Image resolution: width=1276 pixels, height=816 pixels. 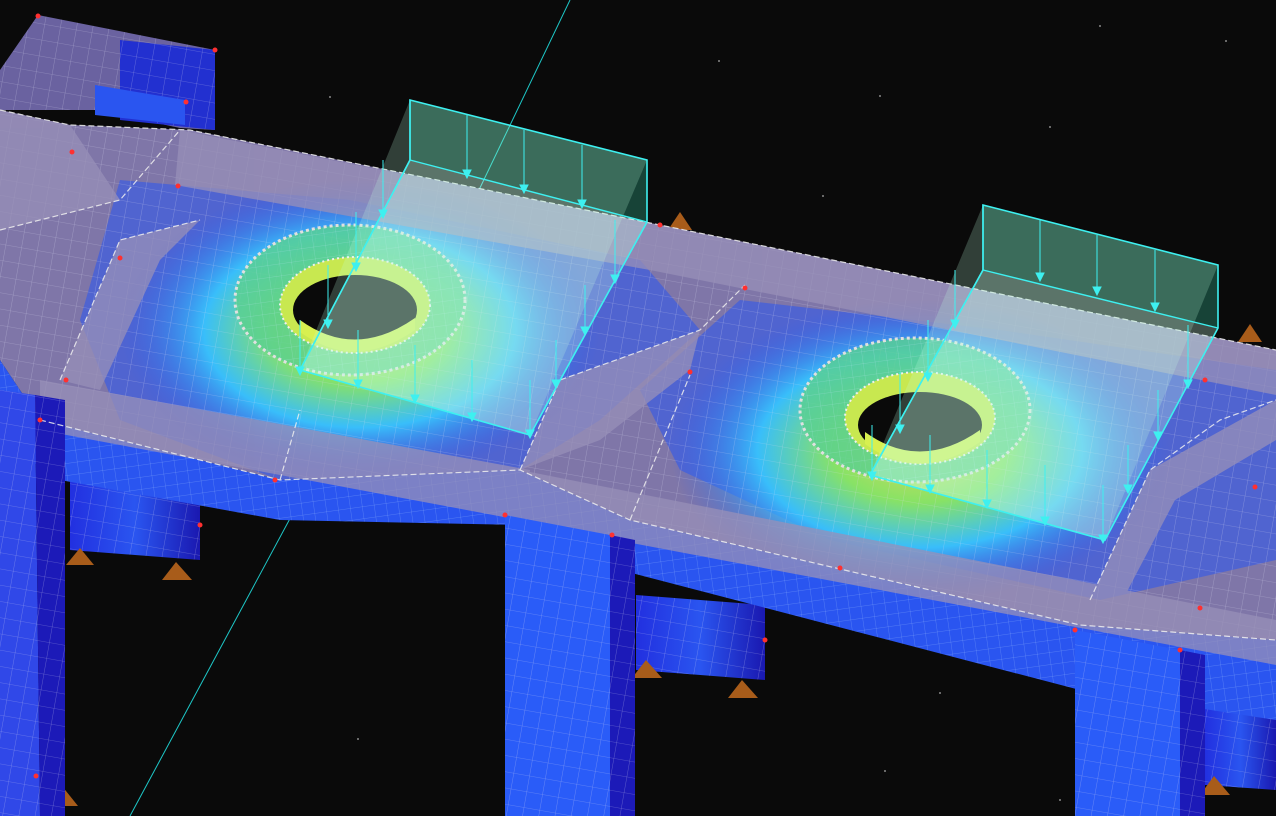 What do you see at coordinates (700, 637) in the screenshot?
I see `column-back-mid` at bounding box center [700, 637].